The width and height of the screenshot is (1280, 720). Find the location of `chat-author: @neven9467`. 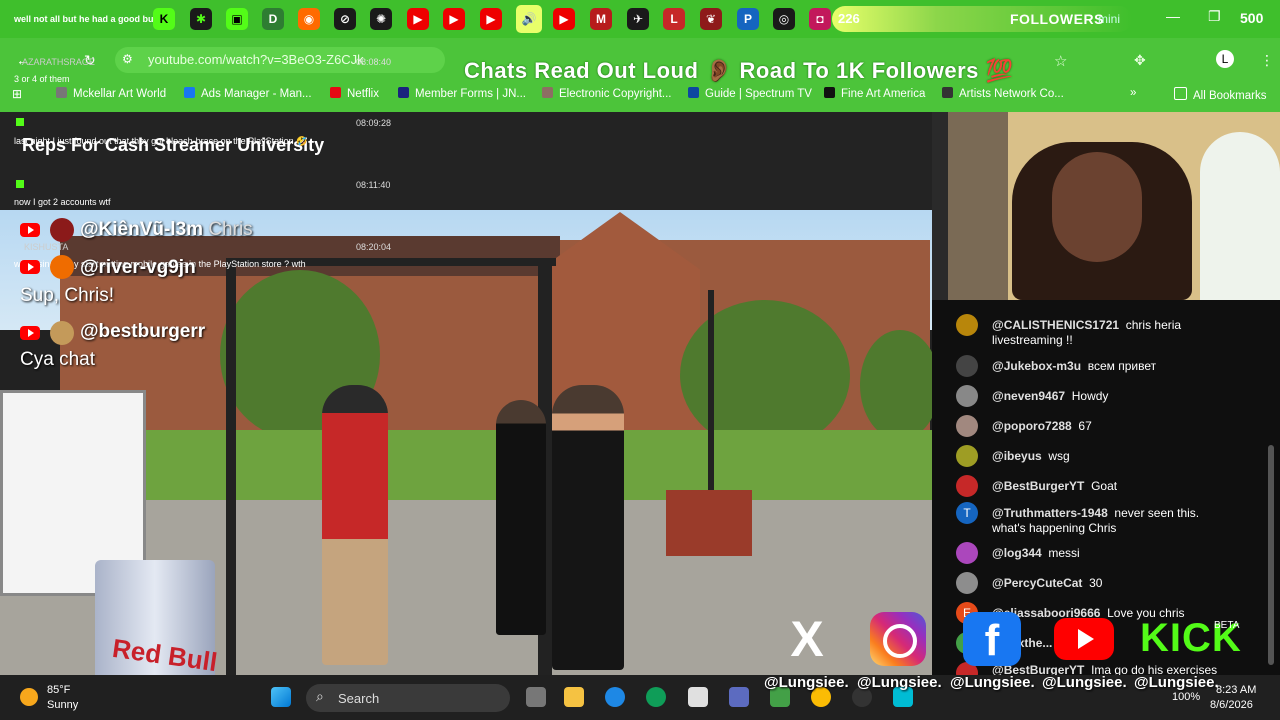

chat-author: @neven9467 is located at coordinates (1028, 396).